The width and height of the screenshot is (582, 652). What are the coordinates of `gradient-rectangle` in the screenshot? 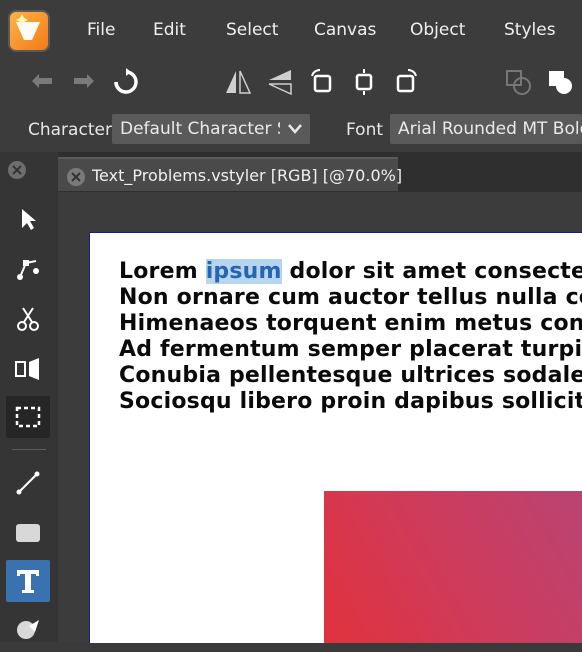 It's located at (453, 567).